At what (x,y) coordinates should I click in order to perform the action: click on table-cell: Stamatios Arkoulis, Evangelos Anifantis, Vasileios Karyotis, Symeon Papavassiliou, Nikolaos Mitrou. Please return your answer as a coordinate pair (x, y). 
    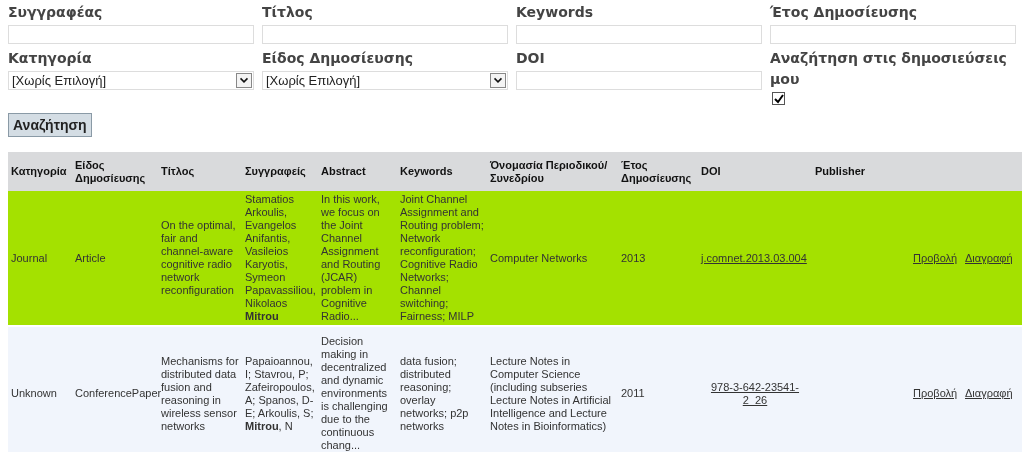
    Looking at the image, I should click on (280, 257).